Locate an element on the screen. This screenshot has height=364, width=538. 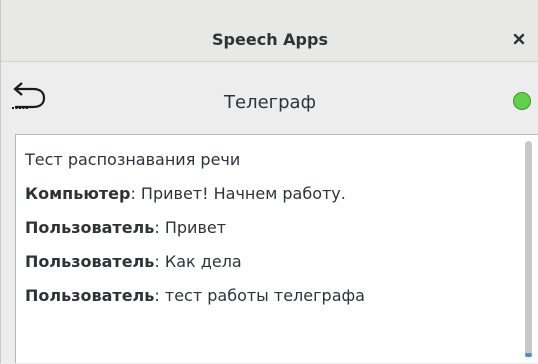
scrollbar-thumb is located at coordinates (528, 249).